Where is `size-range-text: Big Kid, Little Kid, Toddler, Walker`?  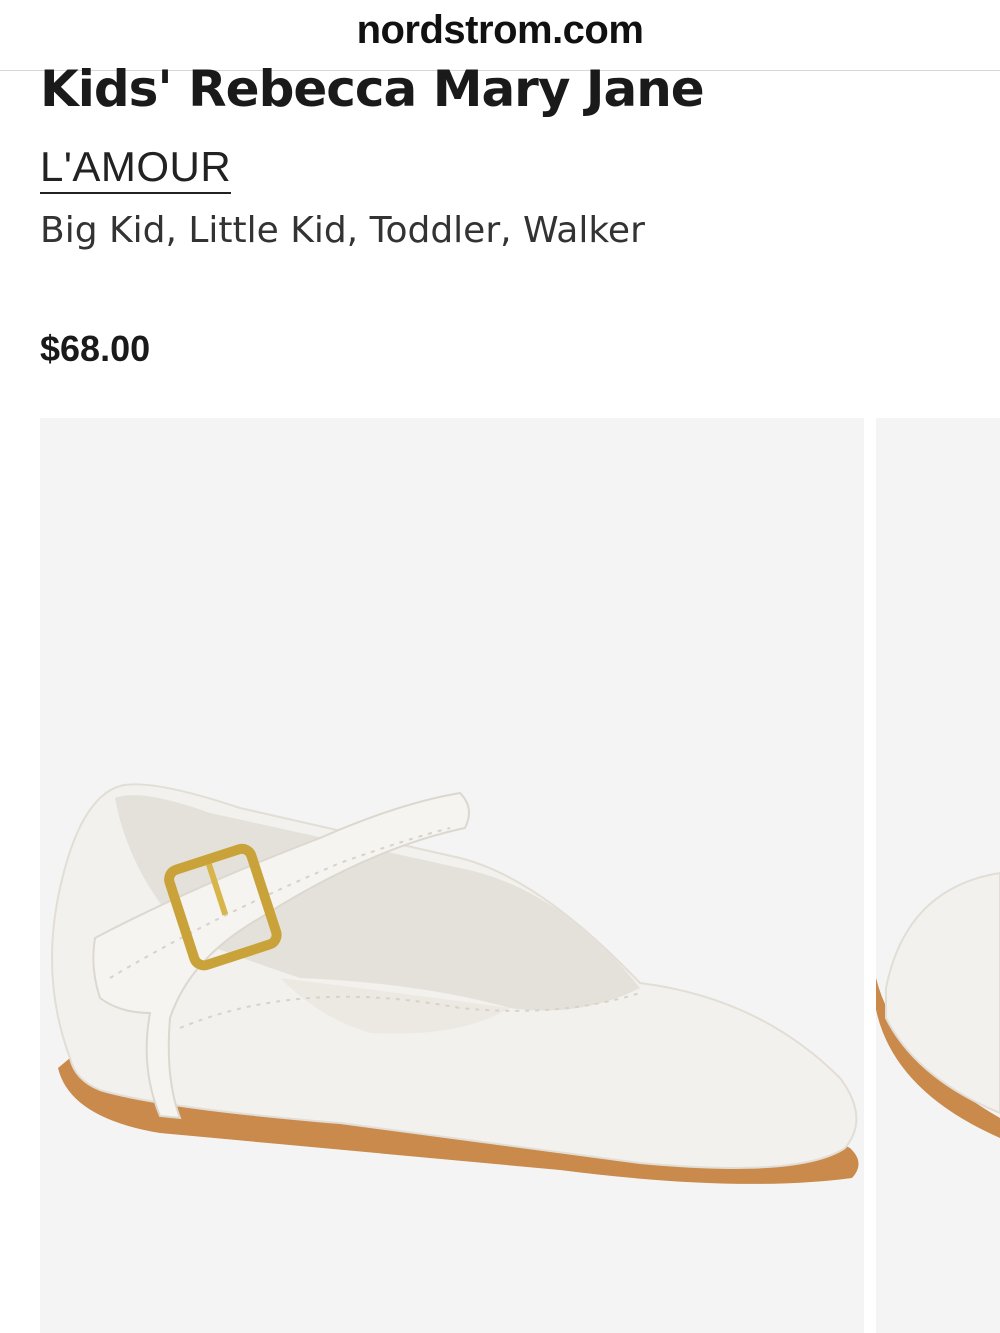
size-range-text: Big Kid, Little Kid, Toddler, Walker is located at coordinates (342, 230).